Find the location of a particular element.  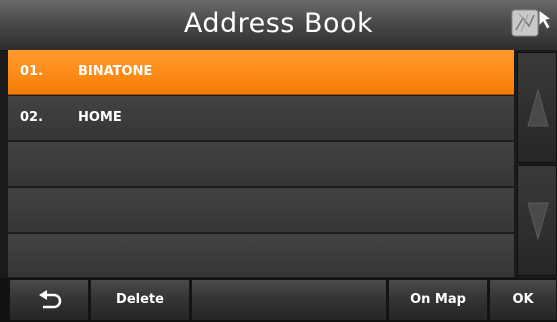

ok-button: OK is located at coordinates (523, 300).